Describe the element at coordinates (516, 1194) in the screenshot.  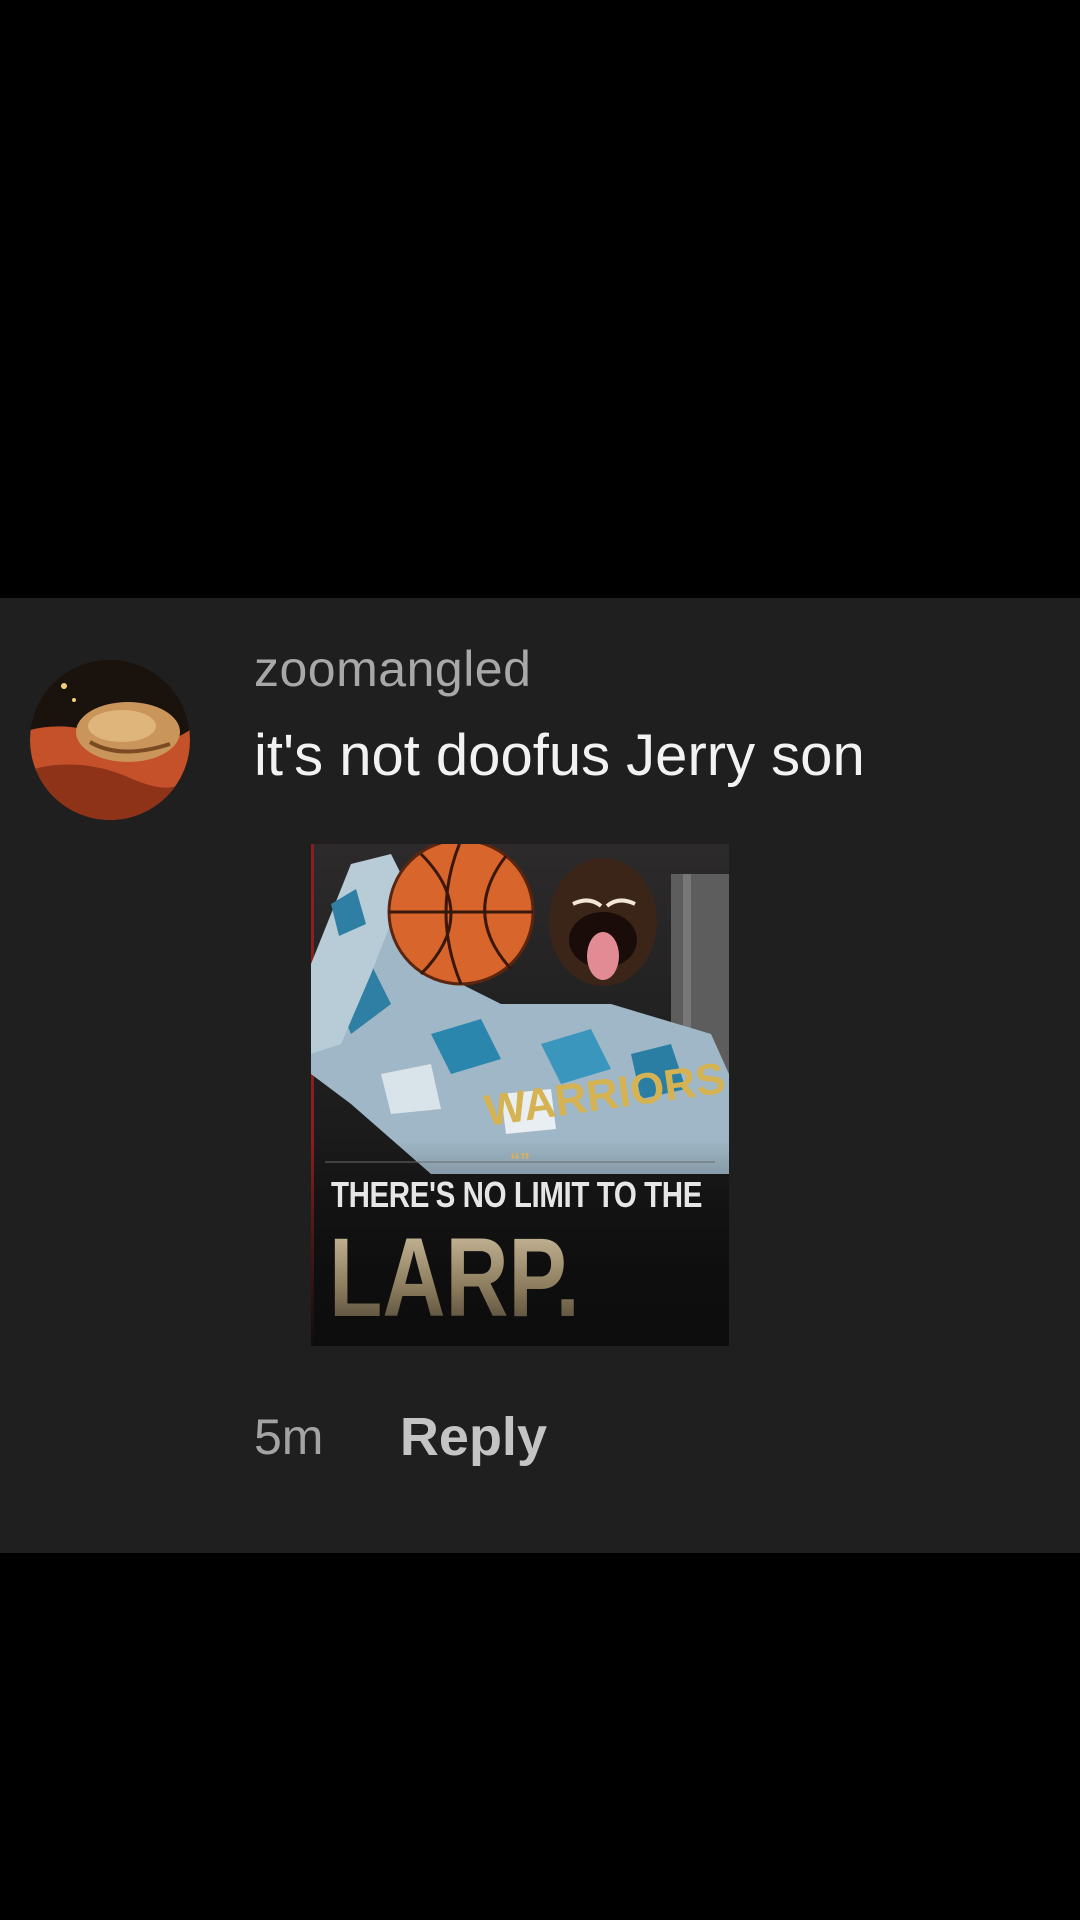
I see `meme-caption-line1: THERE'S NO LIMIT TO THE` at that location.